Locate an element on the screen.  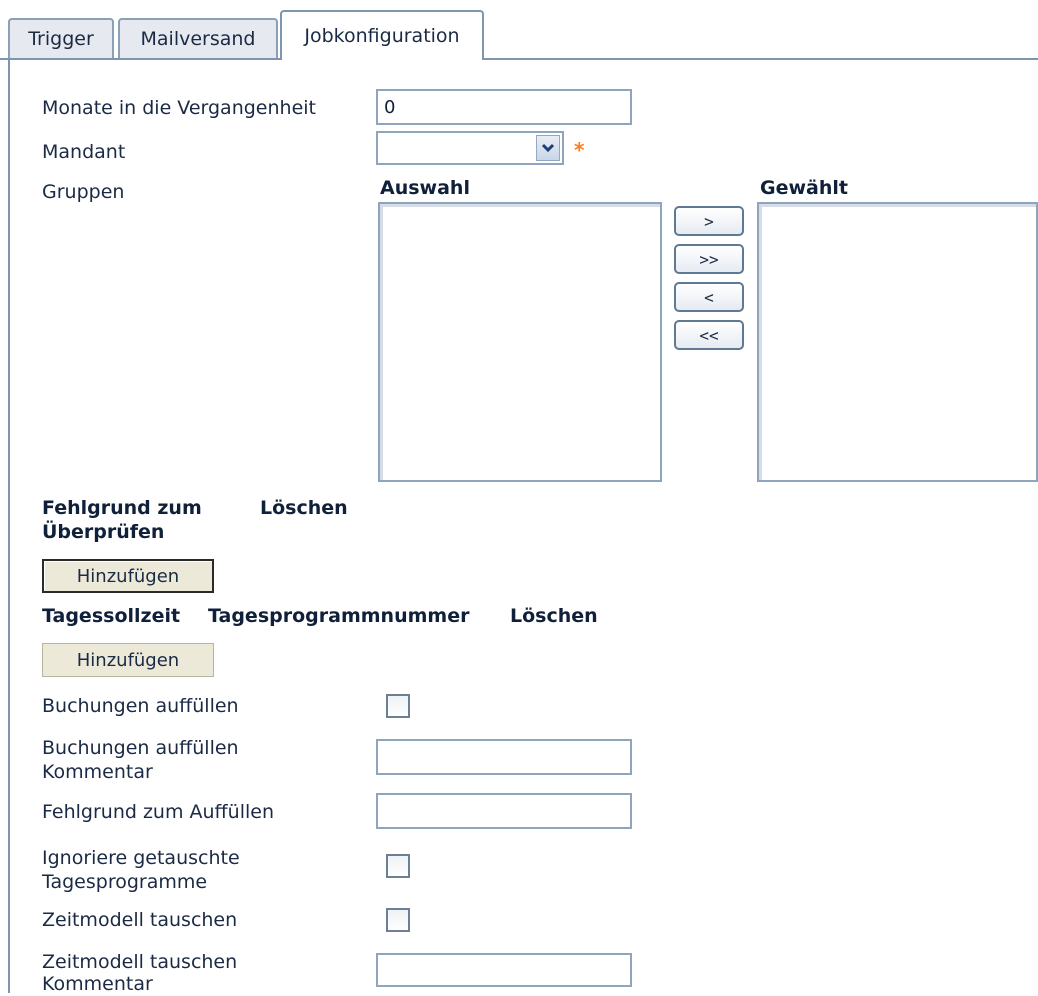
tab-bar: Trigger Mailversand Jobkonfiguration is located at coordinates (519, 31).